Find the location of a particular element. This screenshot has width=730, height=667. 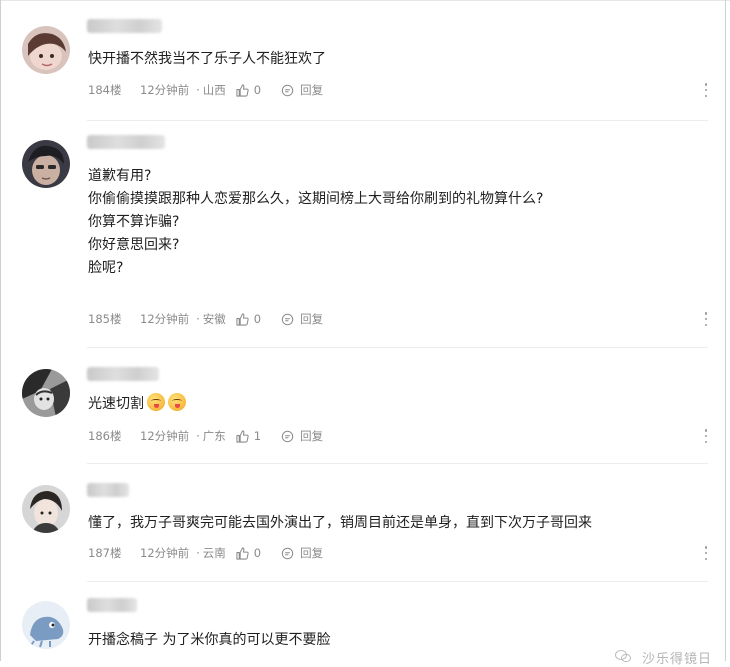

location: 山西 is located at coordinates (214, 90).